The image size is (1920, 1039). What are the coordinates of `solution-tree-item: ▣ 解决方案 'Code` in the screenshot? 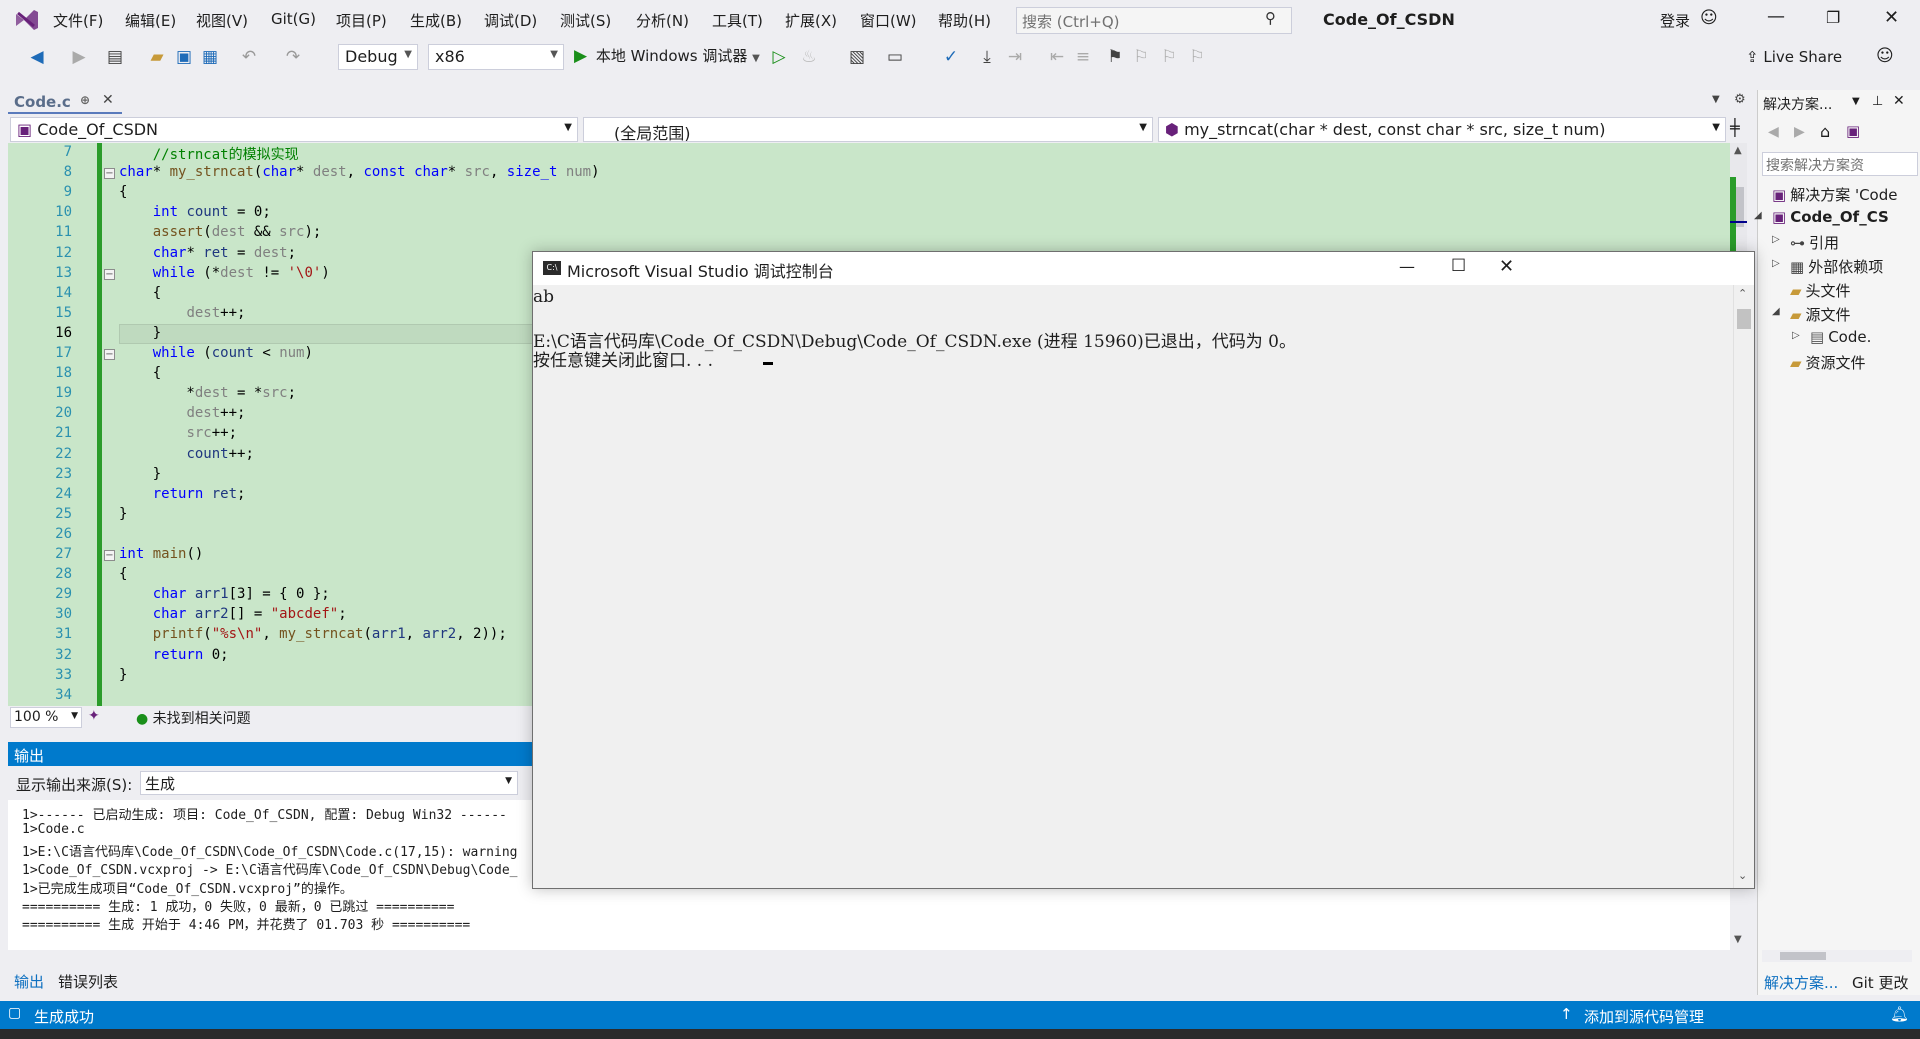 It's located at (1834, 194).